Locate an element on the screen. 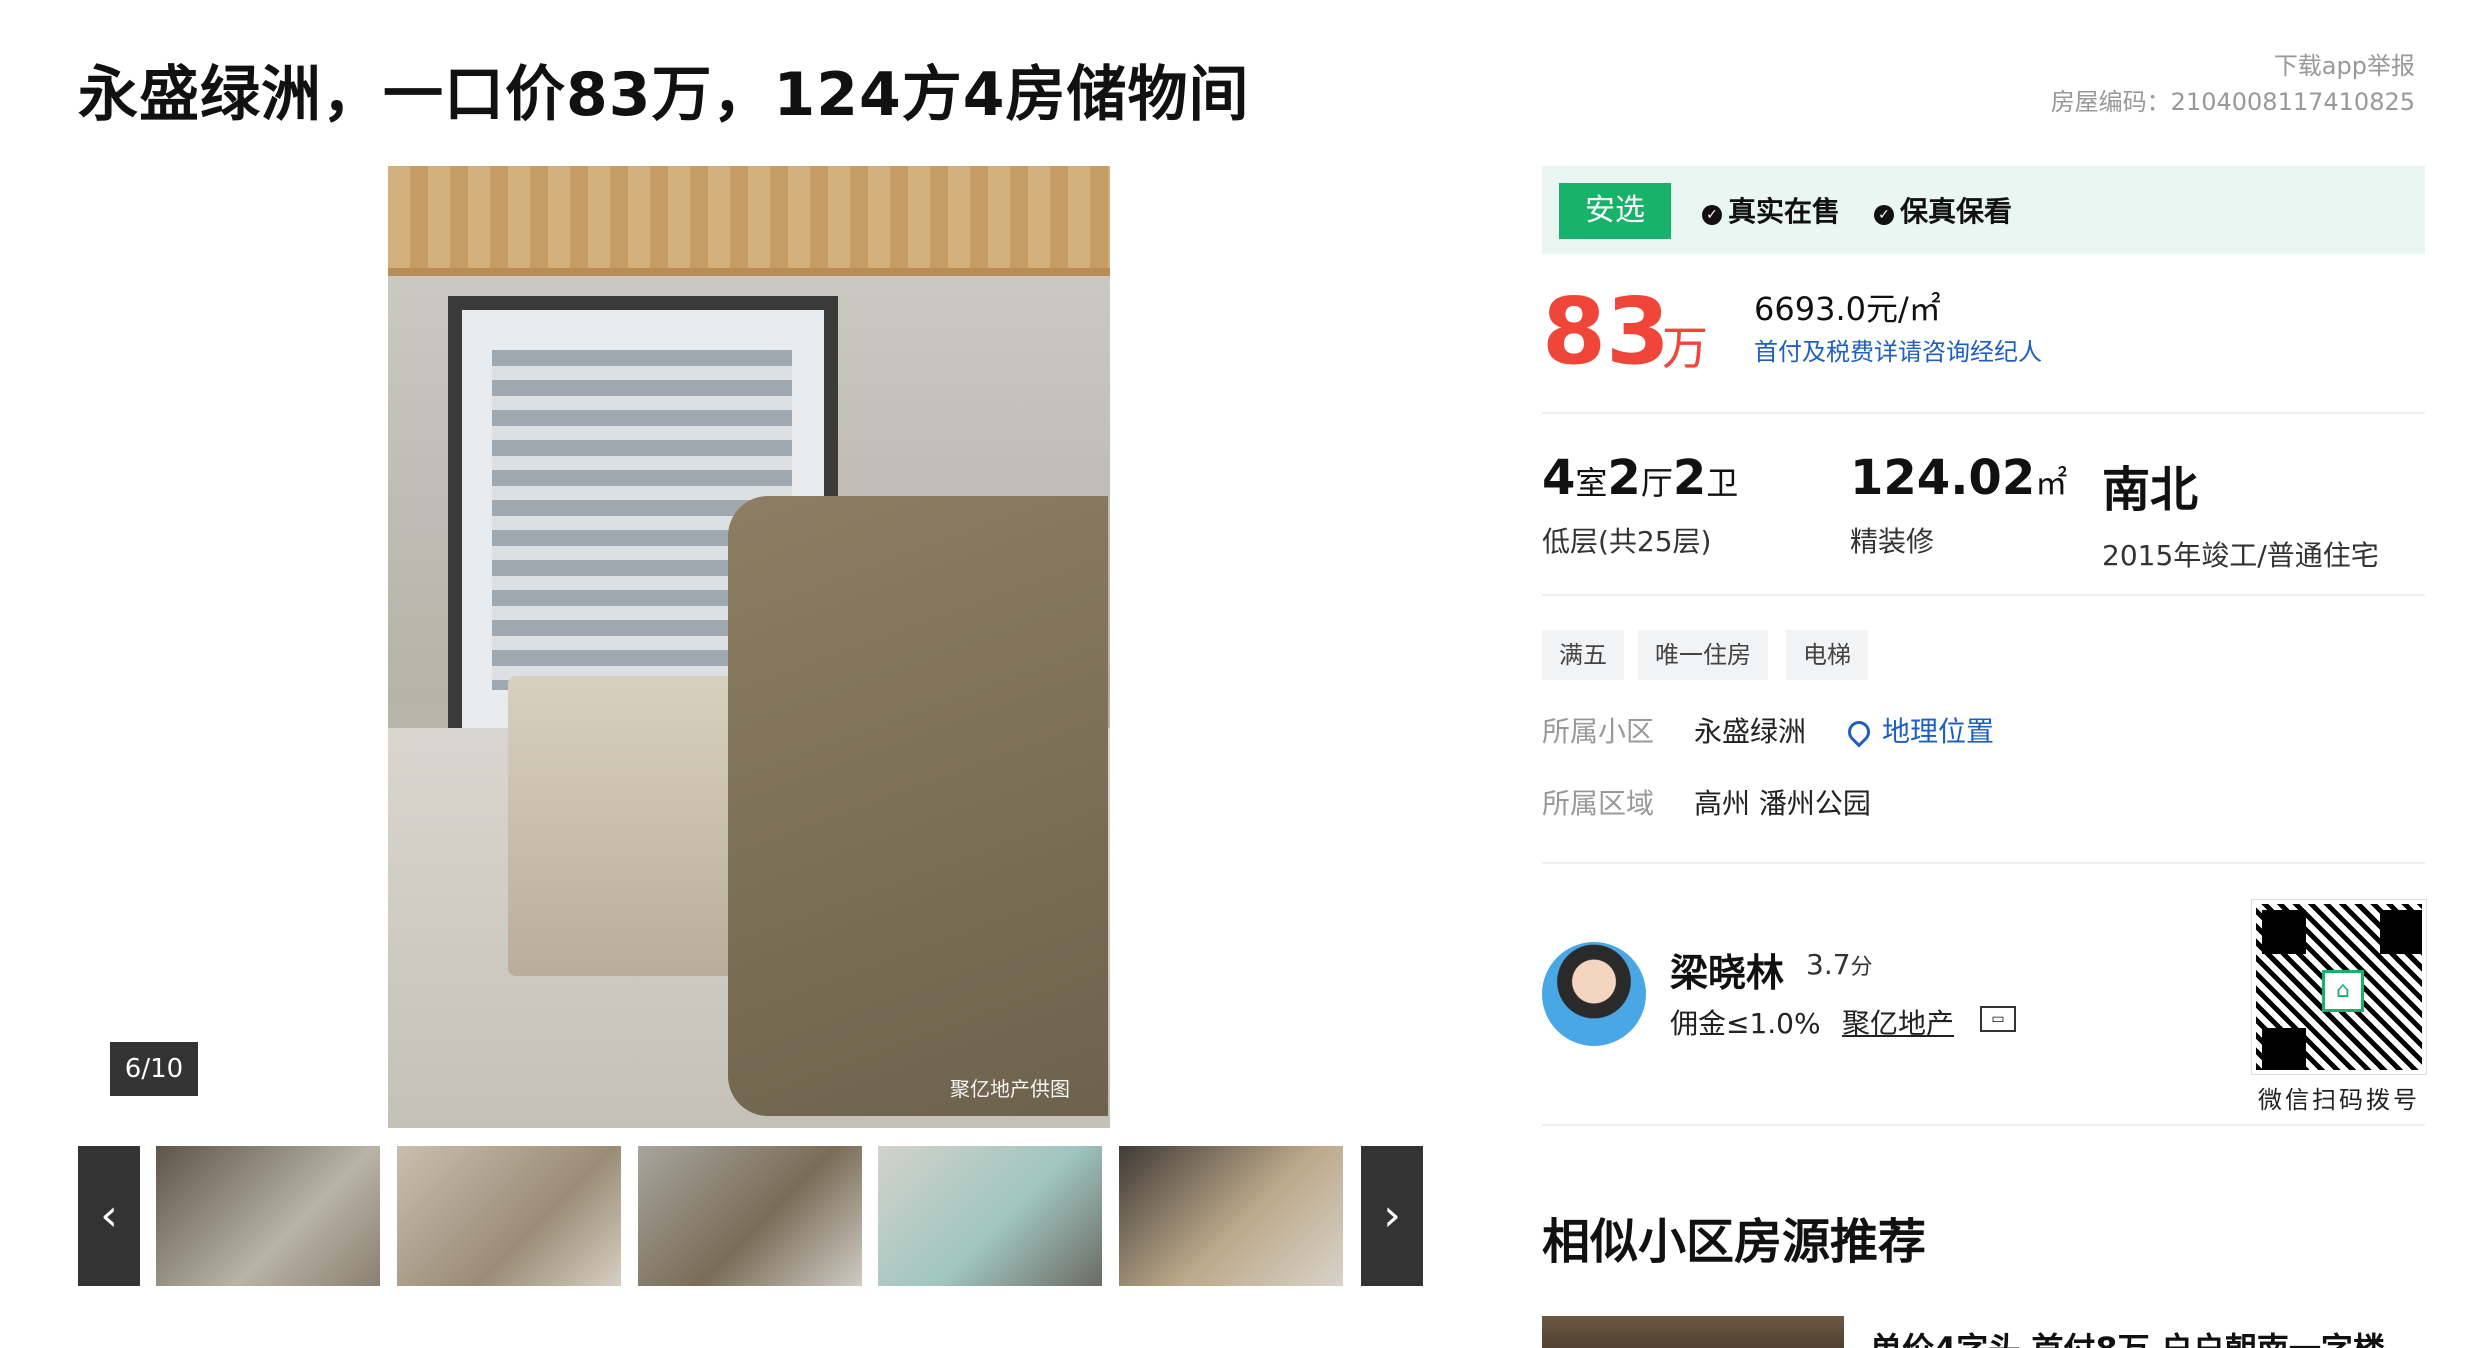  tag-list: 满五 唯一住房 电梯 is located at coordinates (1983, 670).